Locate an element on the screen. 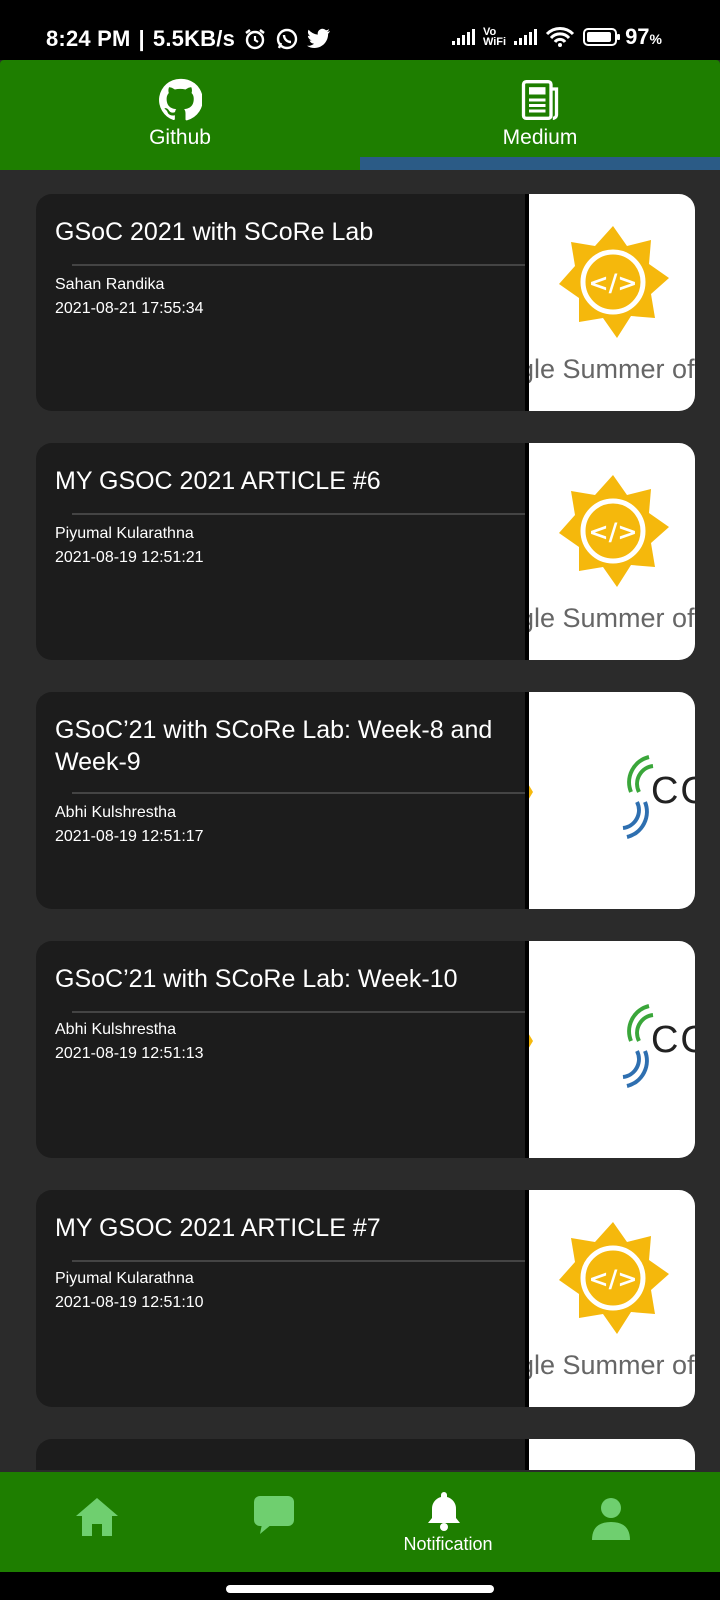 Image resolution: width=720 pixels, height=1600 pixels. nav-home is located at coordinates (96, 1522).